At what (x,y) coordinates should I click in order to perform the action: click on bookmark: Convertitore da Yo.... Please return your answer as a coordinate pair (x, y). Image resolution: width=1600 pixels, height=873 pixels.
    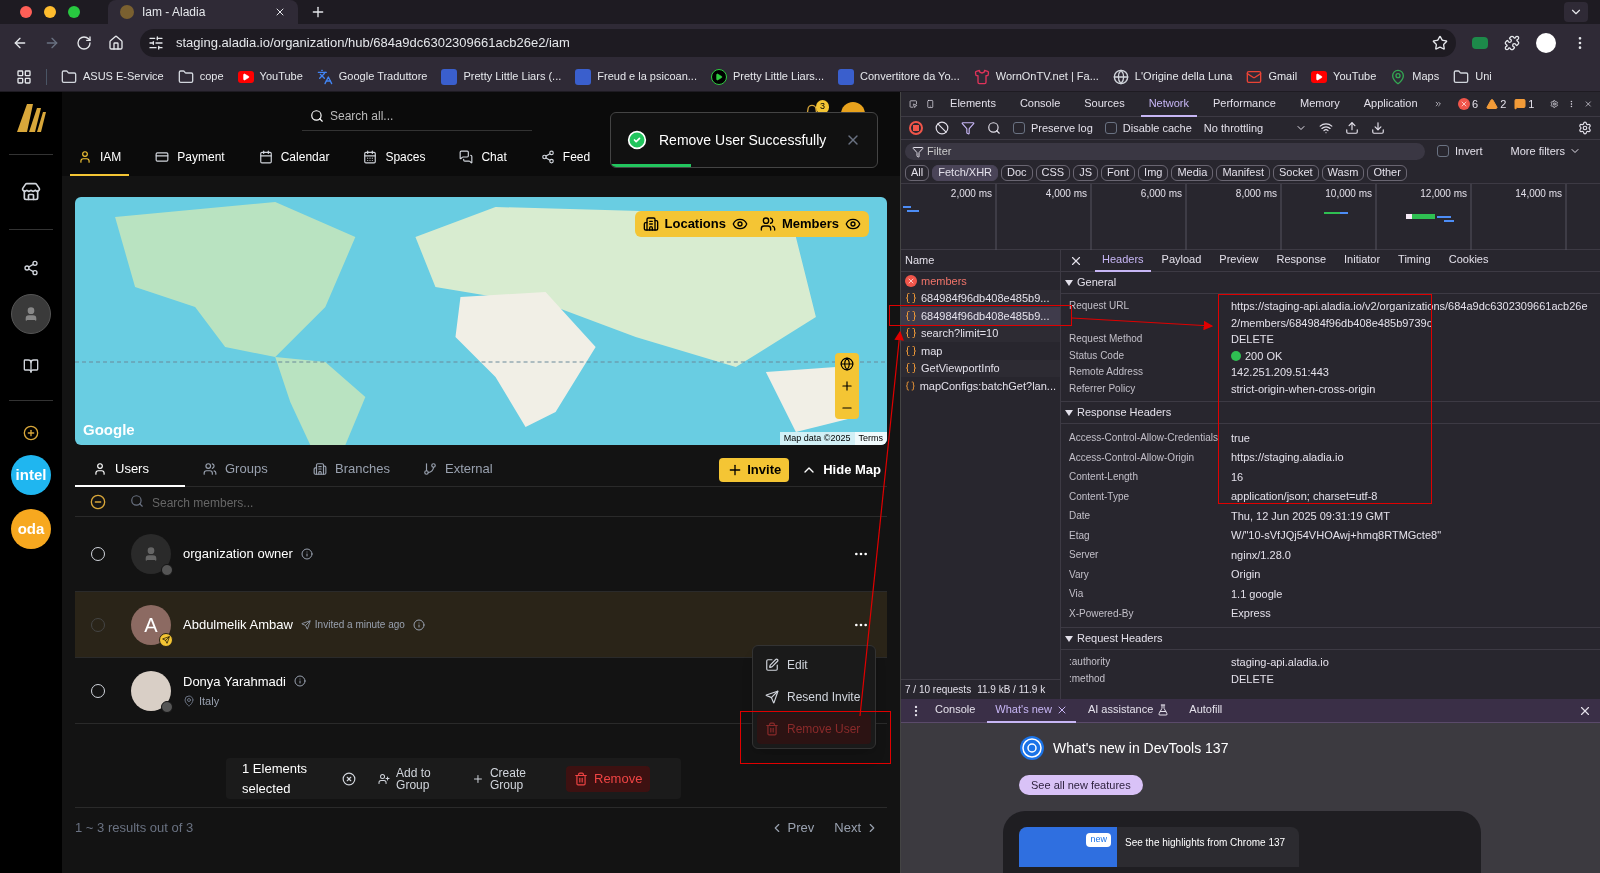
    Looking at the image, I should click on (899, 76).